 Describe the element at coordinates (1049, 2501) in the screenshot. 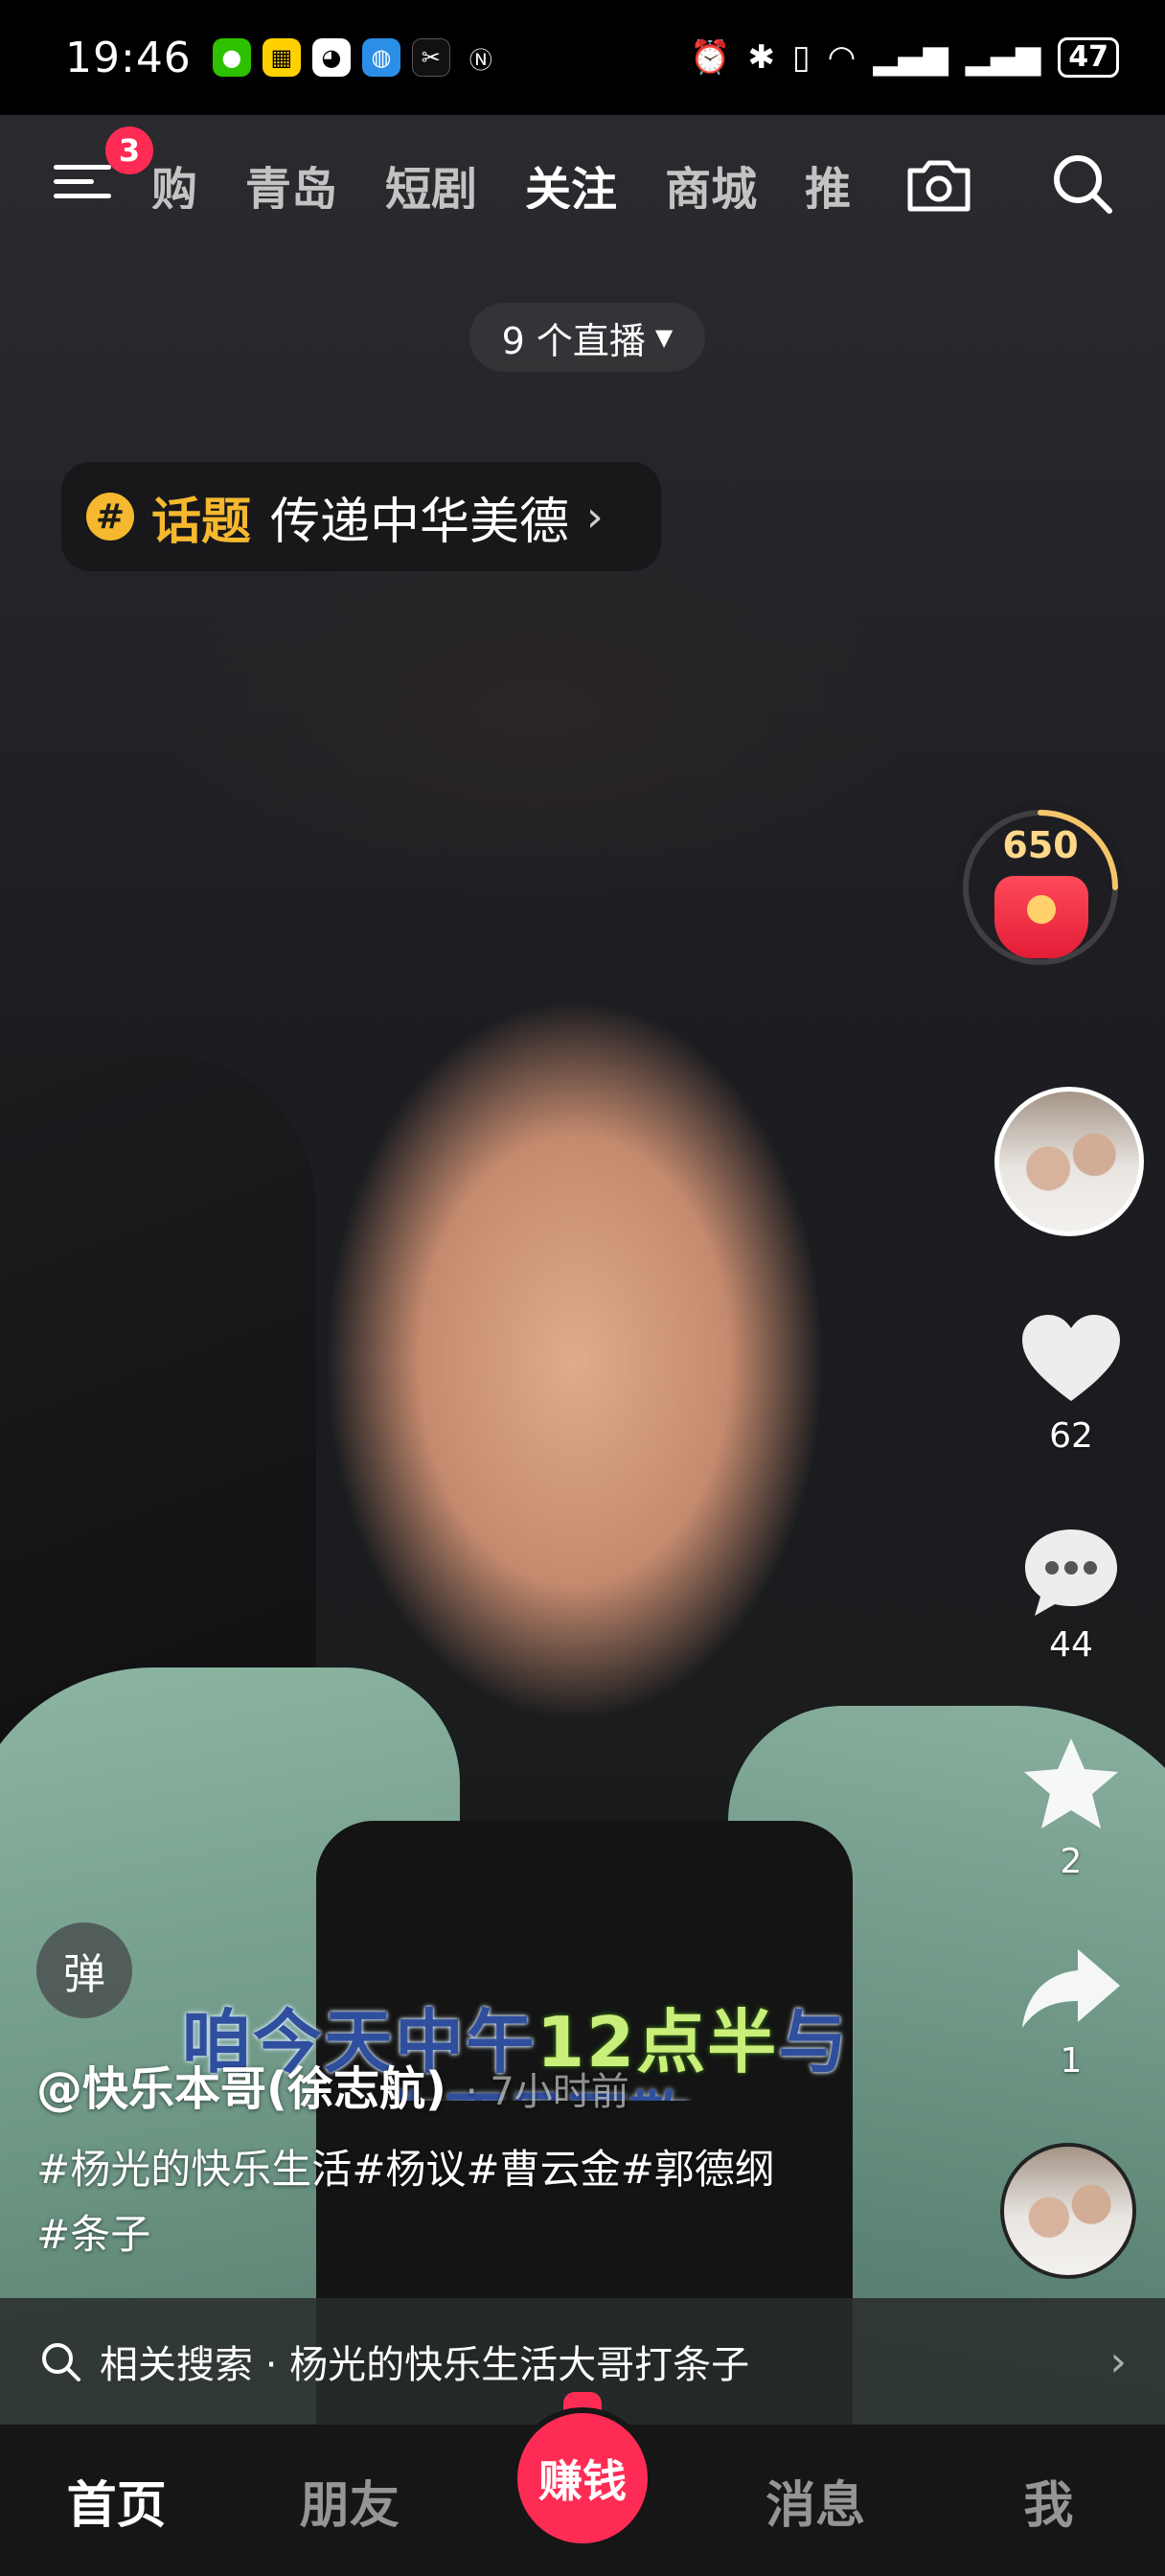

I see `nav-me: 我` at that location.